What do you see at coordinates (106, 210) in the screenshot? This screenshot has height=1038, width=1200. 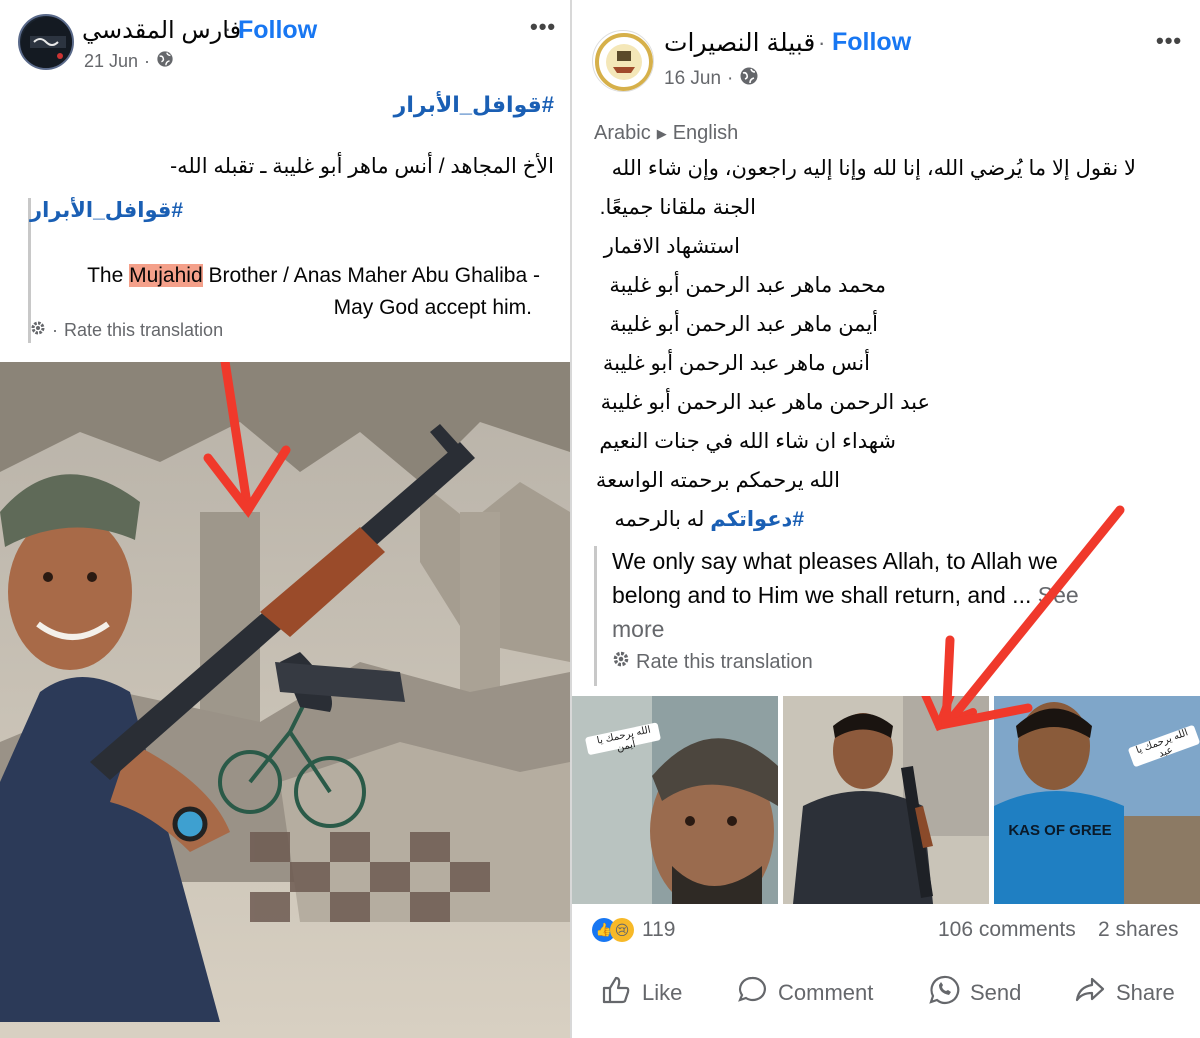 I see `translation-hashtag: #قوافل_الأبرار` at bounding box center [106, 210].